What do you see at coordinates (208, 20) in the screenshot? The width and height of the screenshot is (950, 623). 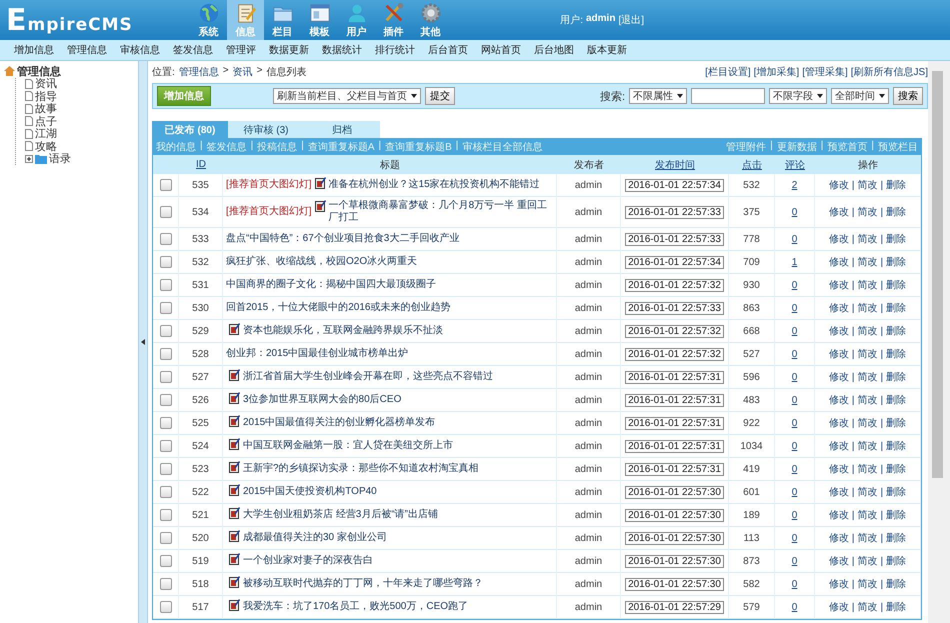 I see `nav-tab: 系统` at bounding box center [208, 20].